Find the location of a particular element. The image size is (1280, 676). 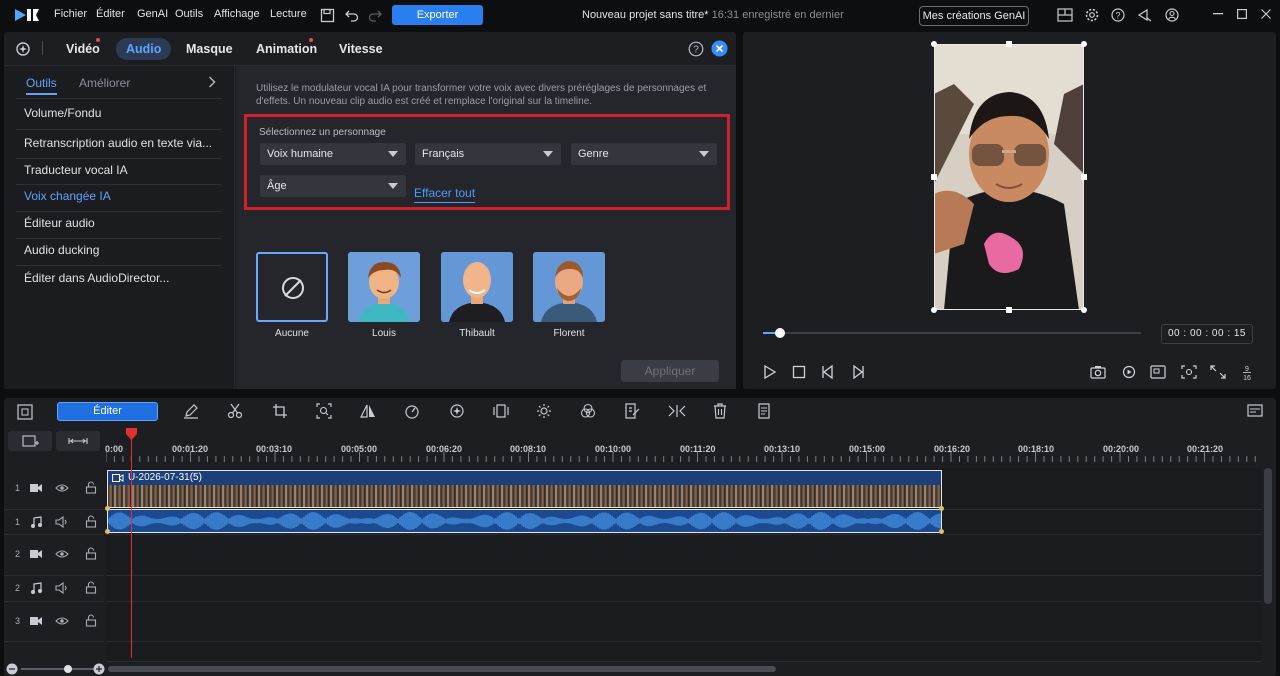

edit-button: Éditer is located at coordinates (107, 411).